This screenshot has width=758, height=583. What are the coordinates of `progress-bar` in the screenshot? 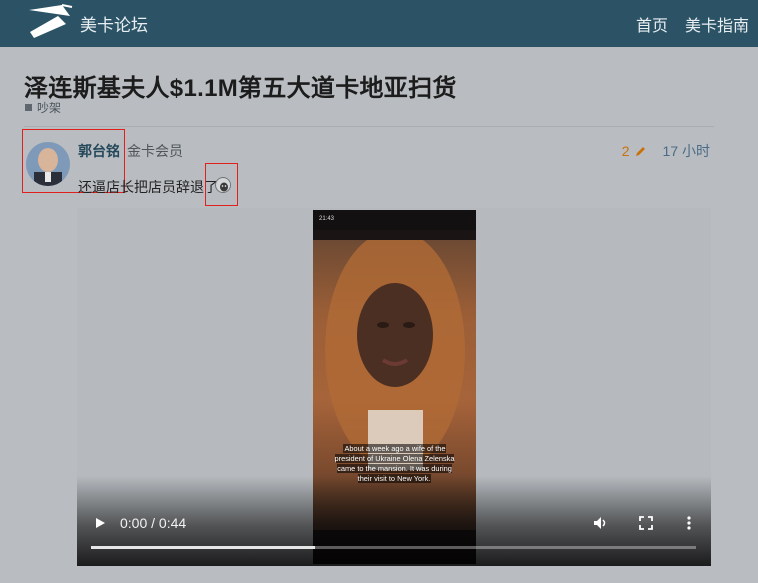 It's located at (393, 547).